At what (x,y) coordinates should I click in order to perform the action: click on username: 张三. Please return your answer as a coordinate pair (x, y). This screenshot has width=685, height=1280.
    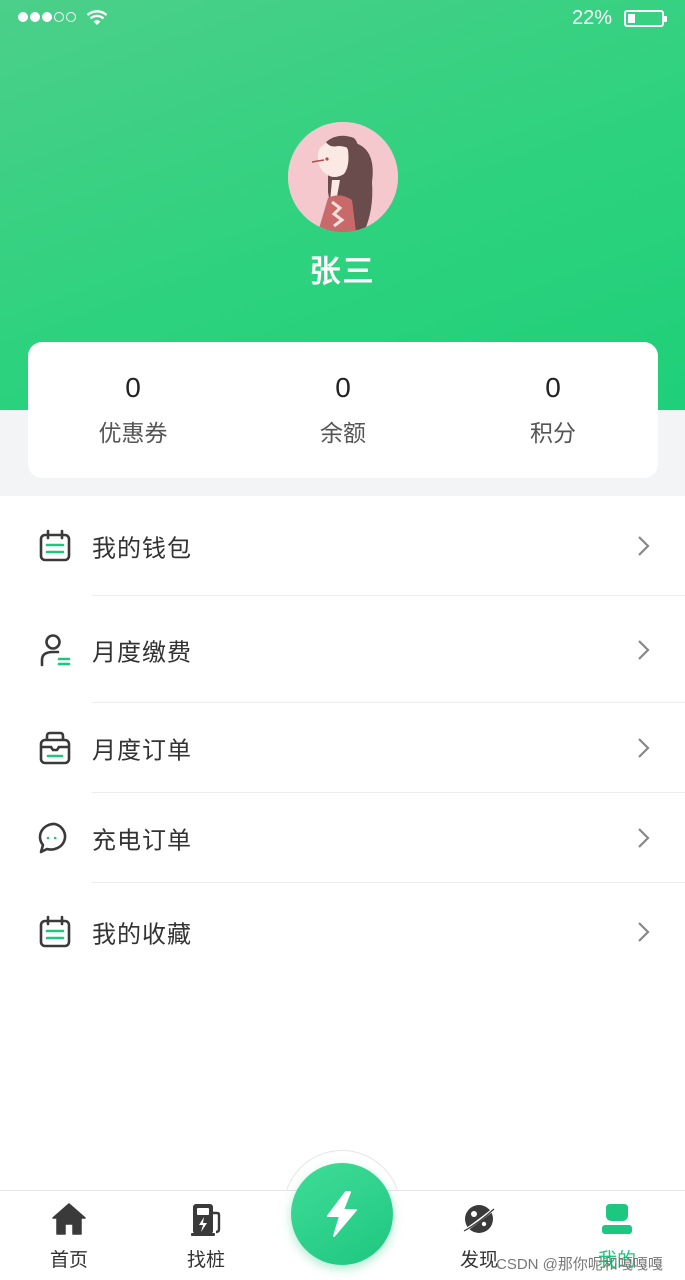
    Looking at the image, I should click on (342, 272).